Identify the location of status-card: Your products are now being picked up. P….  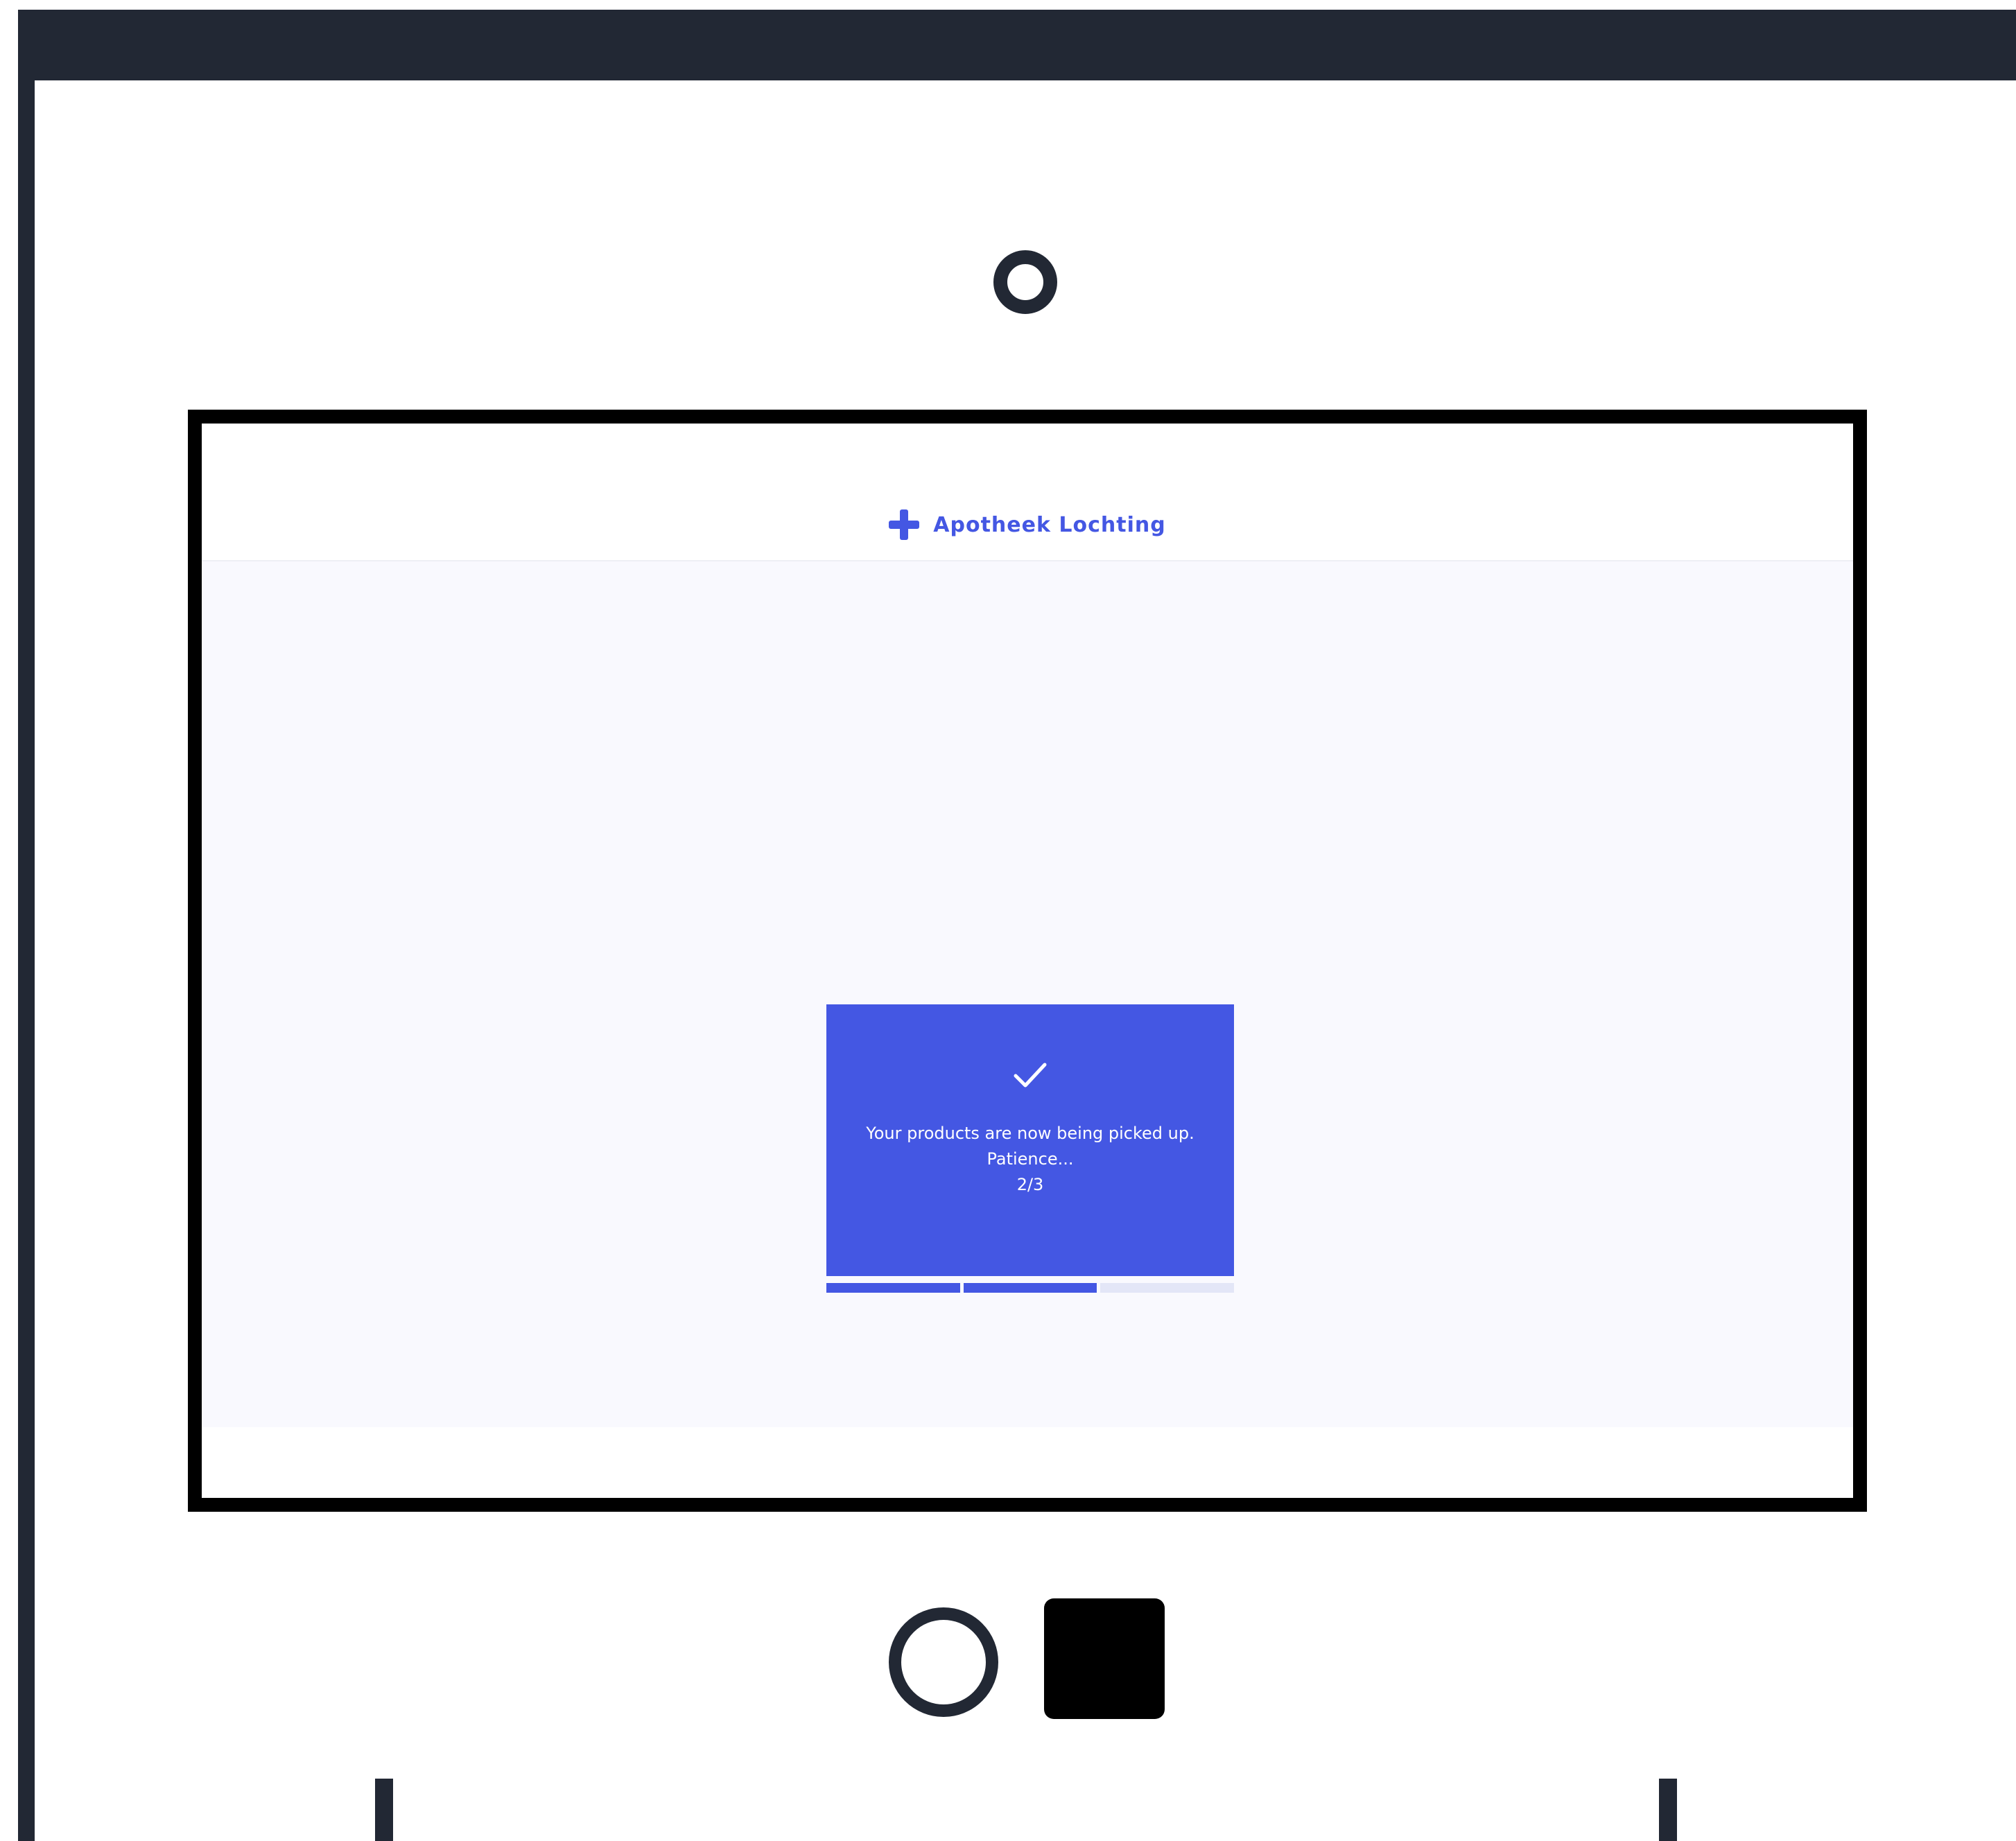
(1030, 1140).